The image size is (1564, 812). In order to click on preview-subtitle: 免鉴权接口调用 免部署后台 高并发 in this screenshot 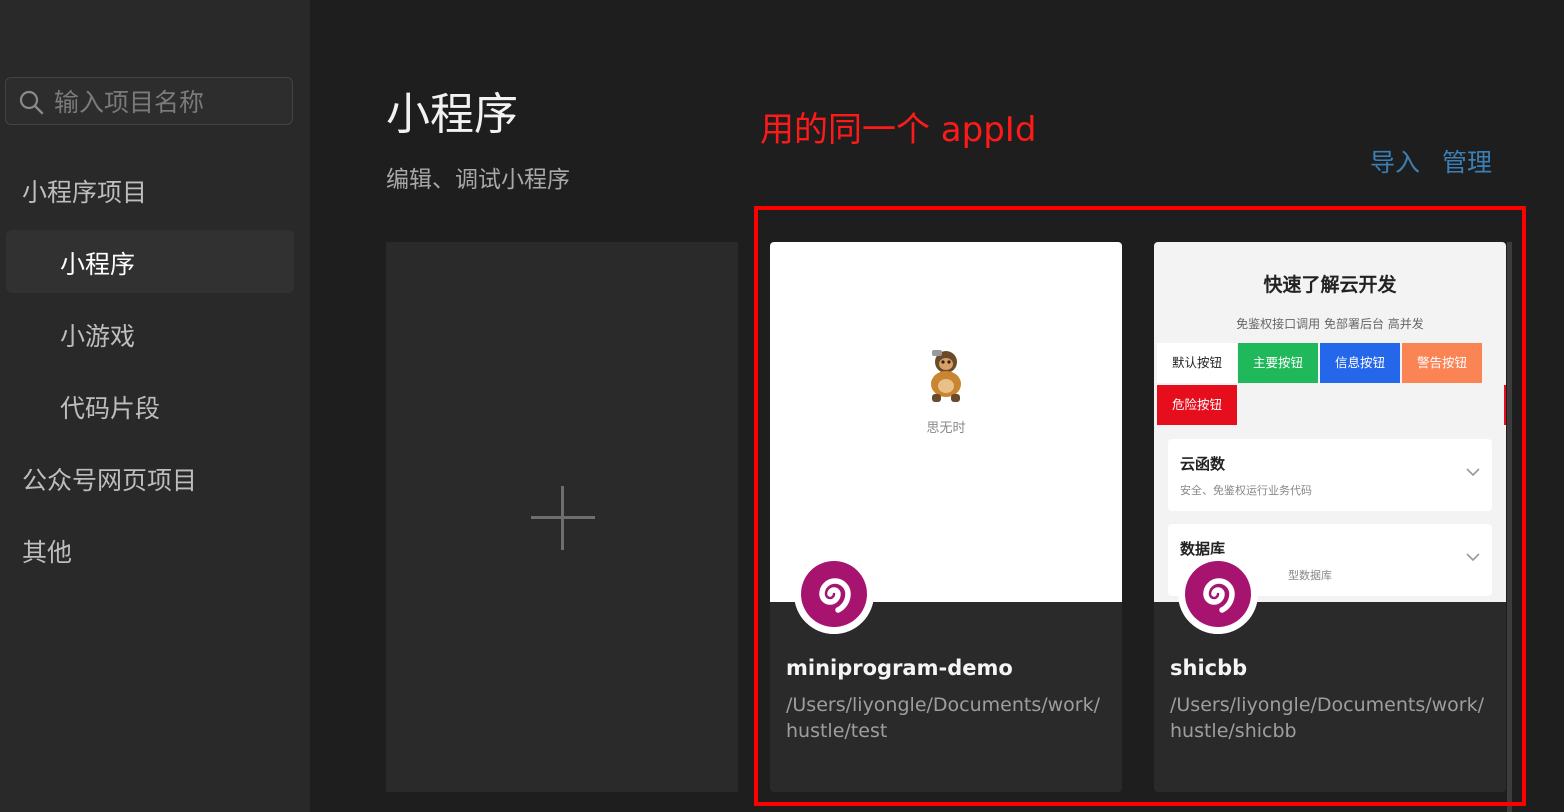, I will do `click(1330, 324)`.